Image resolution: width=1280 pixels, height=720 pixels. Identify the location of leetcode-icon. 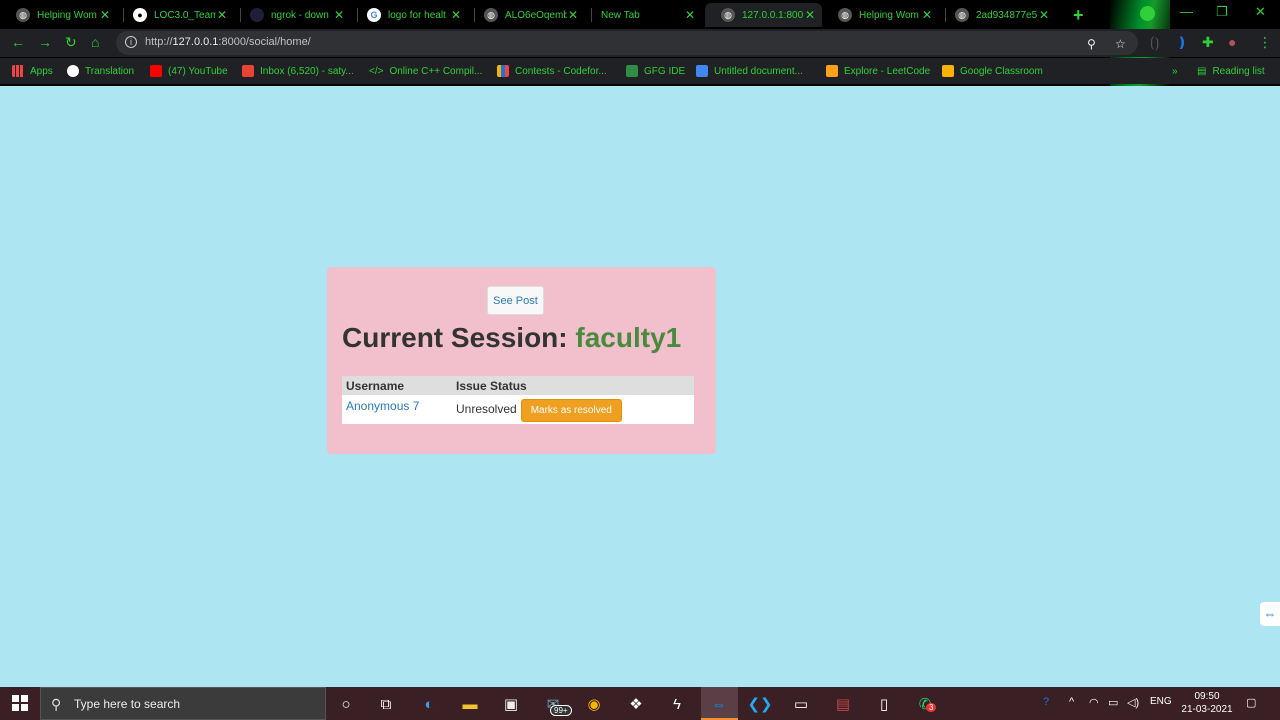
(832, 71).